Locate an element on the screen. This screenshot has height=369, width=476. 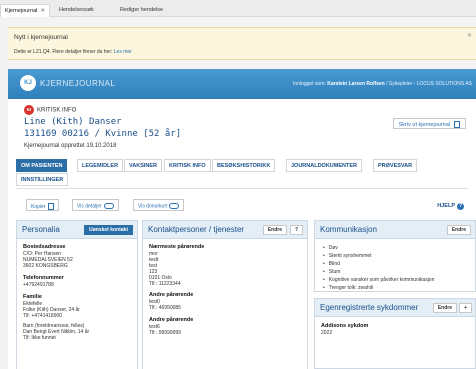
print-label: Skriv ut kjernejournal is located at coordinates (424, 124).